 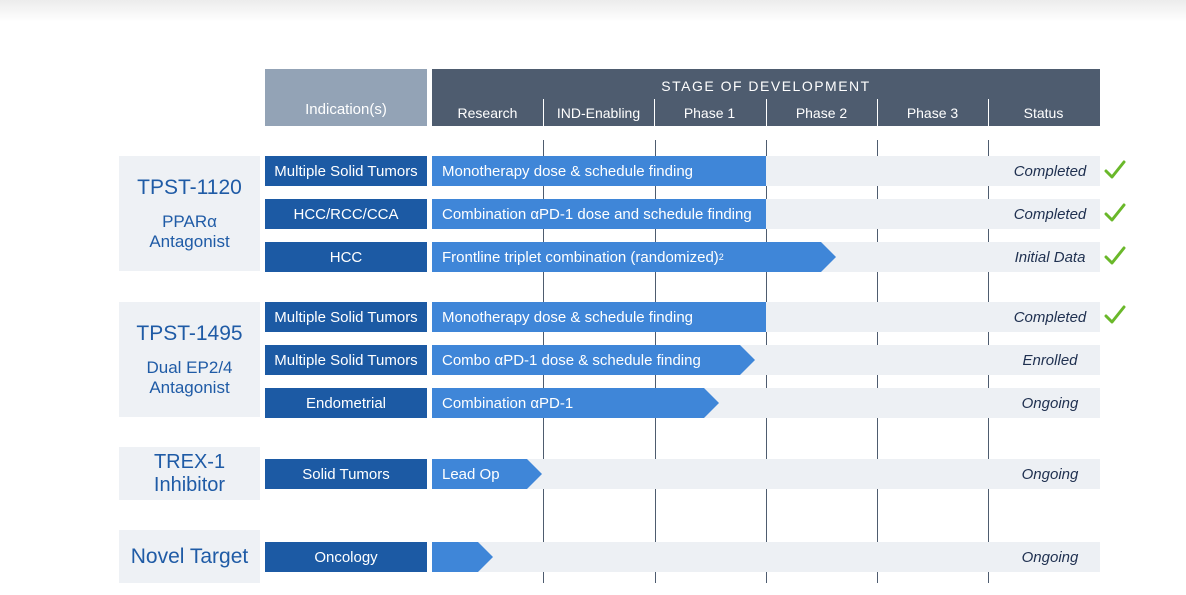 I want to click on stage-phase-1: Phase 1, so click(x=709, y=113).